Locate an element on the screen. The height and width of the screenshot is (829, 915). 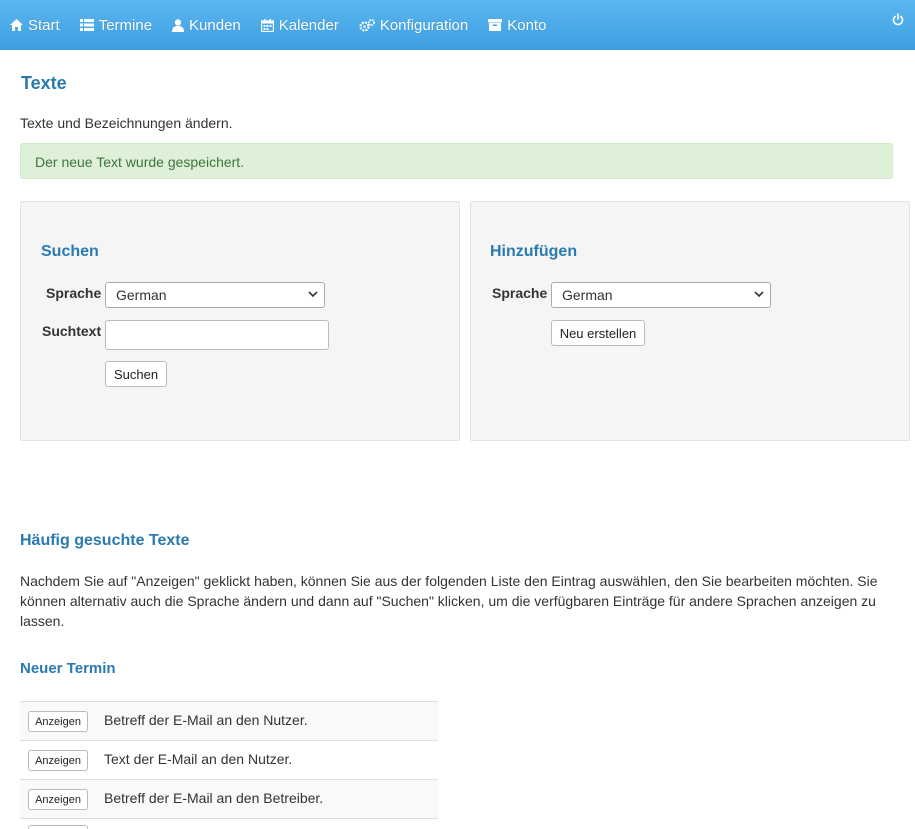
nav-label-konfiguration: Konfiguration is located at coordinates (424, 25).